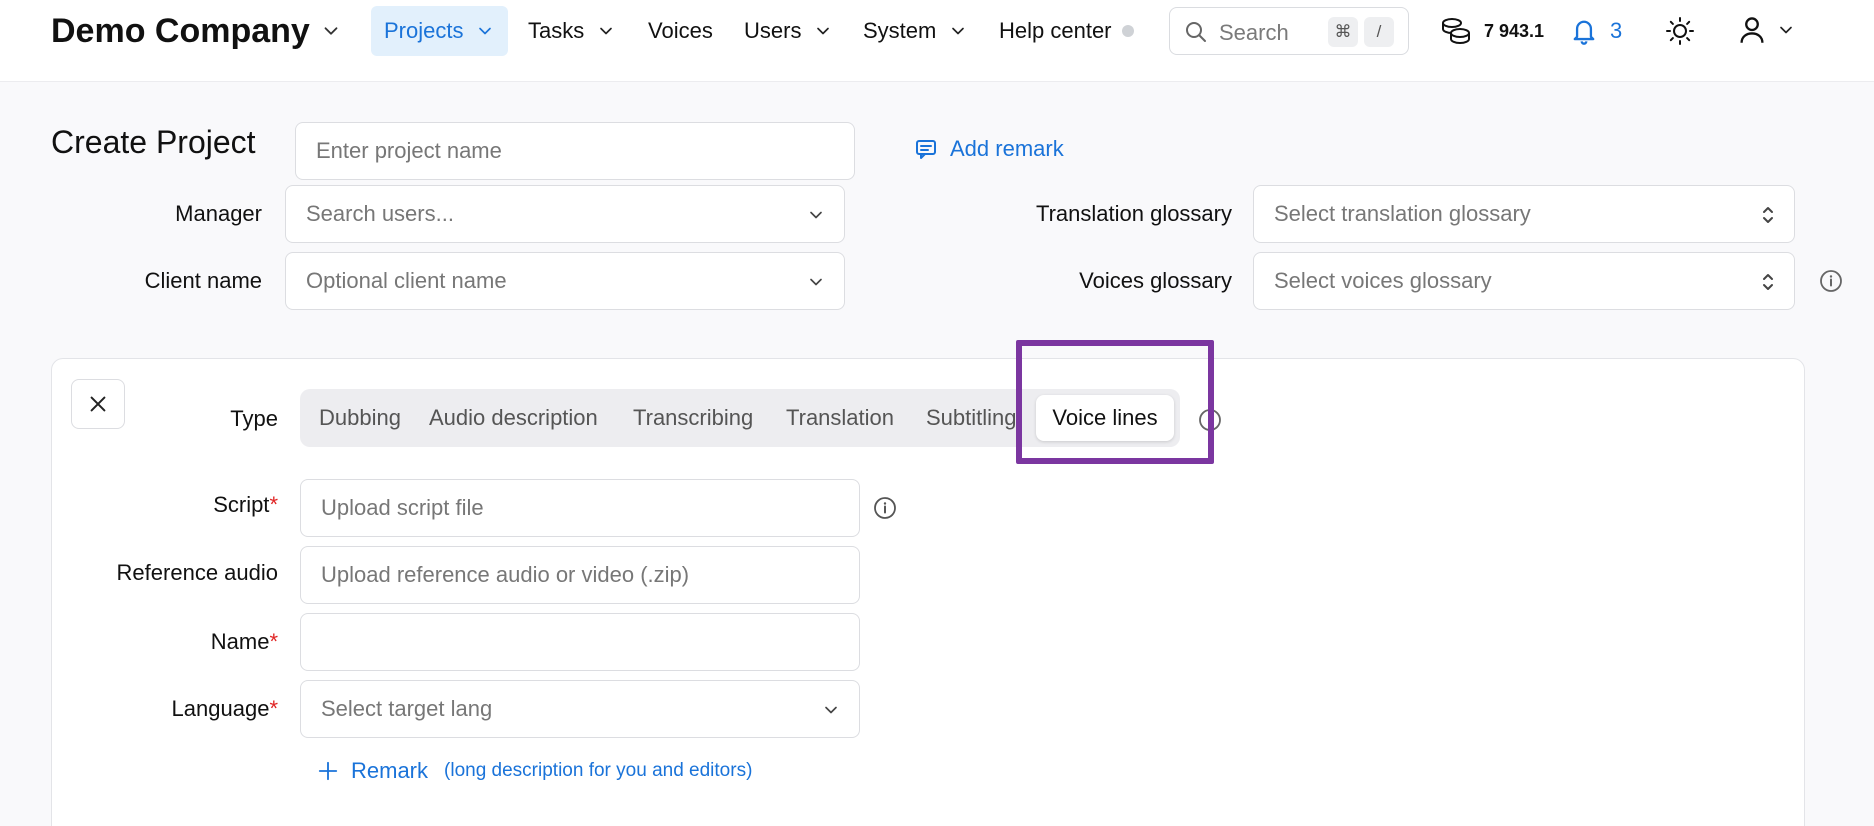  I want to click on translation-glossary-label: Translation glossary, so click(1133, 213).